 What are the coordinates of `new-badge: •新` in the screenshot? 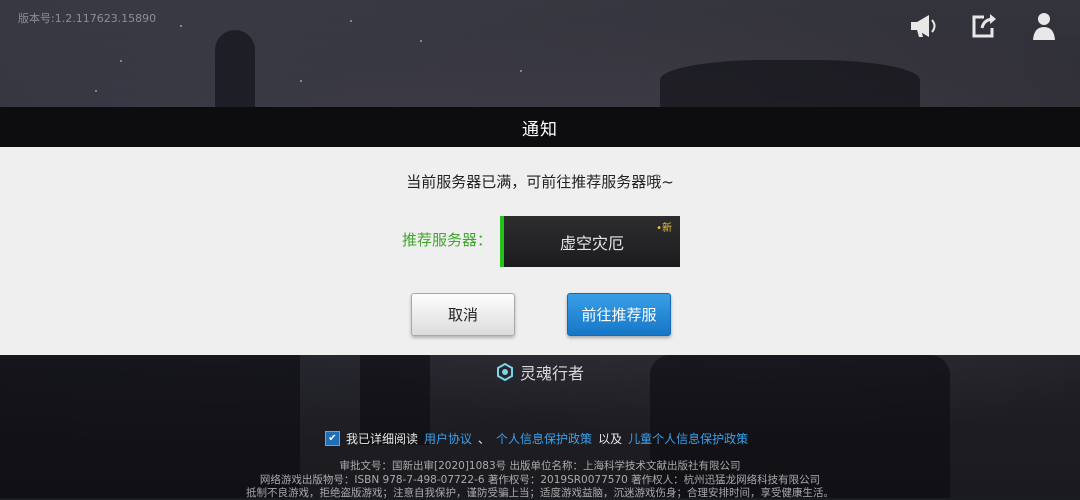 It's located at (664, 228).